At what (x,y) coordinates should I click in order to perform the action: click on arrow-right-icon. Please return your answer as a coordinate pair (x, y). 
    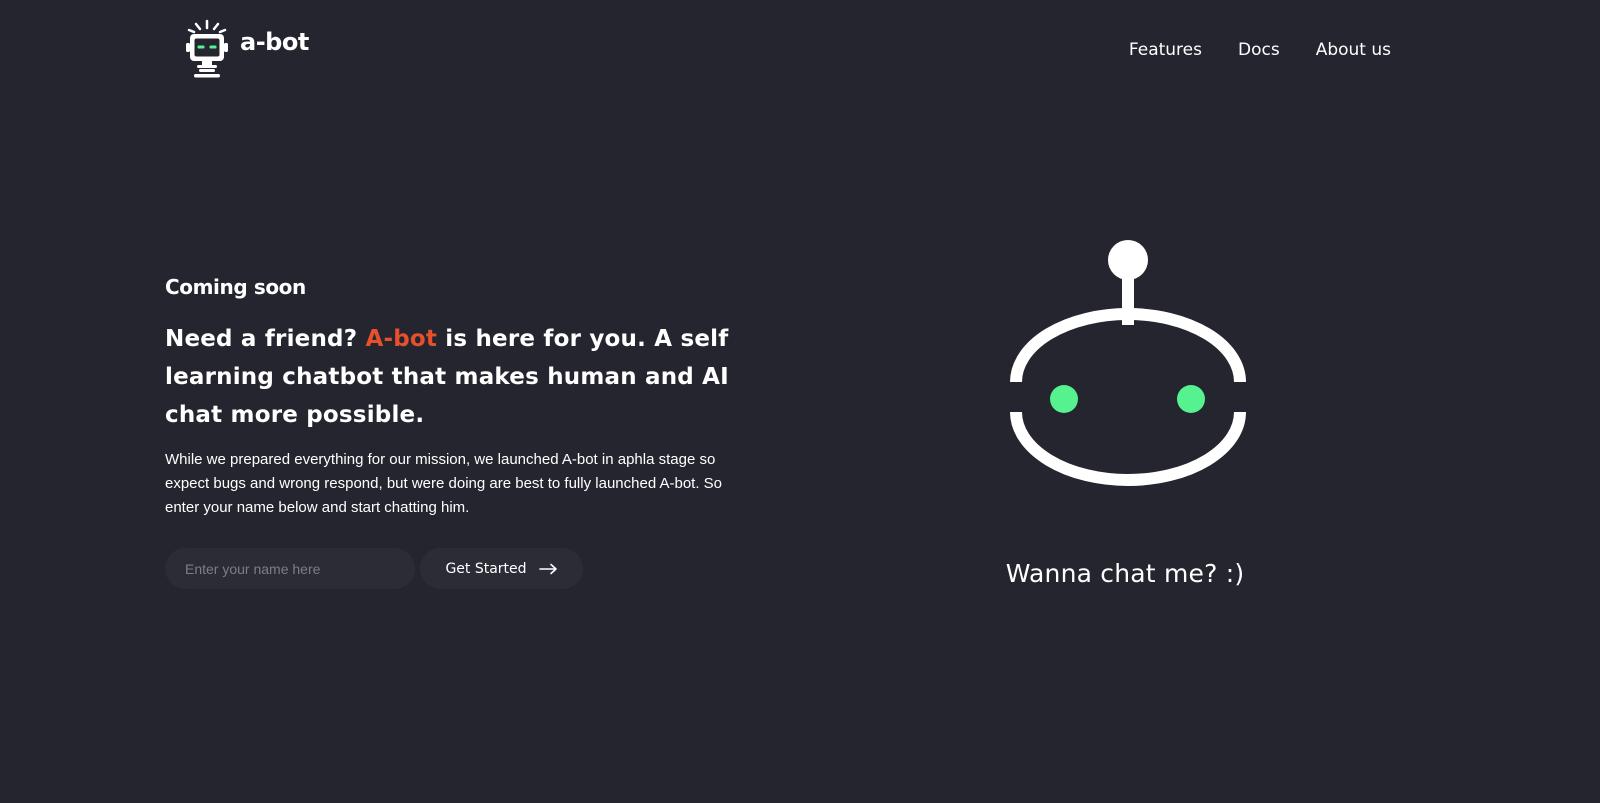
    Looking at the image, I should click on (547, 568).